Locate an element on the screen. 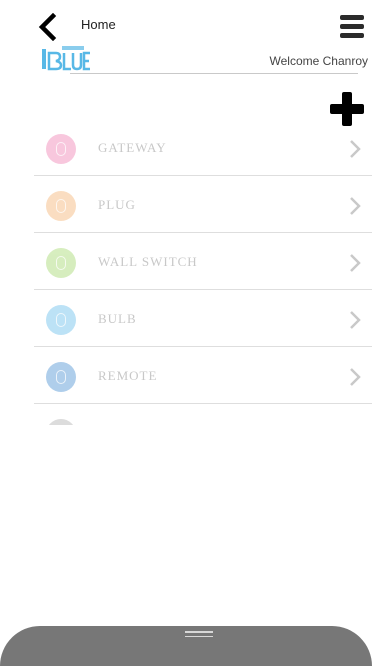 Image resolution: width=372 pixels, height=666 pixels. list-item-label: WALL SWITCH is located at coordinates (148, 261).